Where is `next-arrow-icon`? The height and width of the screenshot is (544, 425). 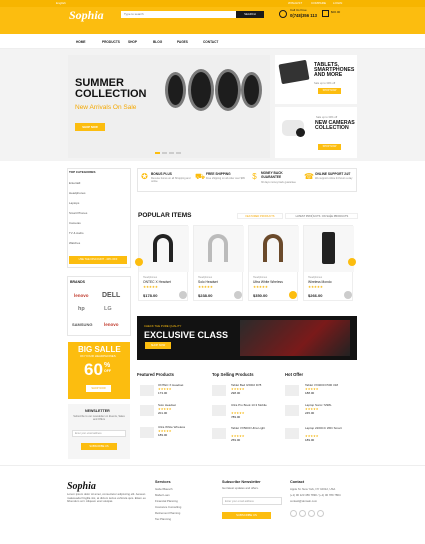
next-arrow-icon is located at coordinates (352, 262).